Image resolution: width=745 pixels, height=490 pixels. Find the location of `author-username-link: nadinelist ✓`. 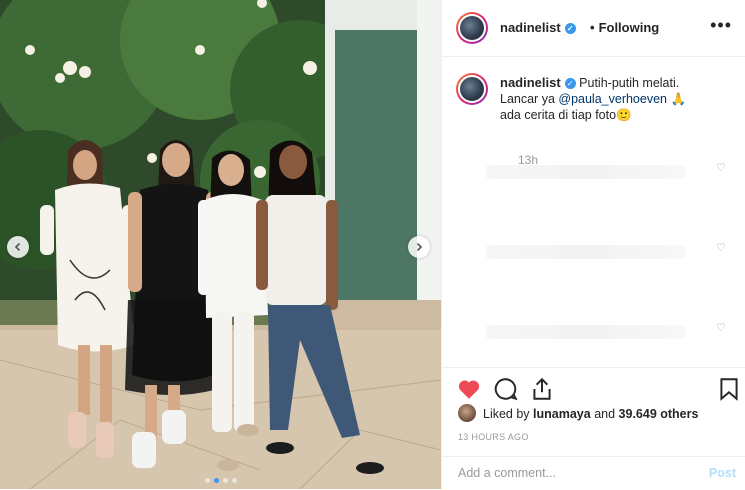

author-username-link: nadinelist ✓ is located at coordinates (538, 27).